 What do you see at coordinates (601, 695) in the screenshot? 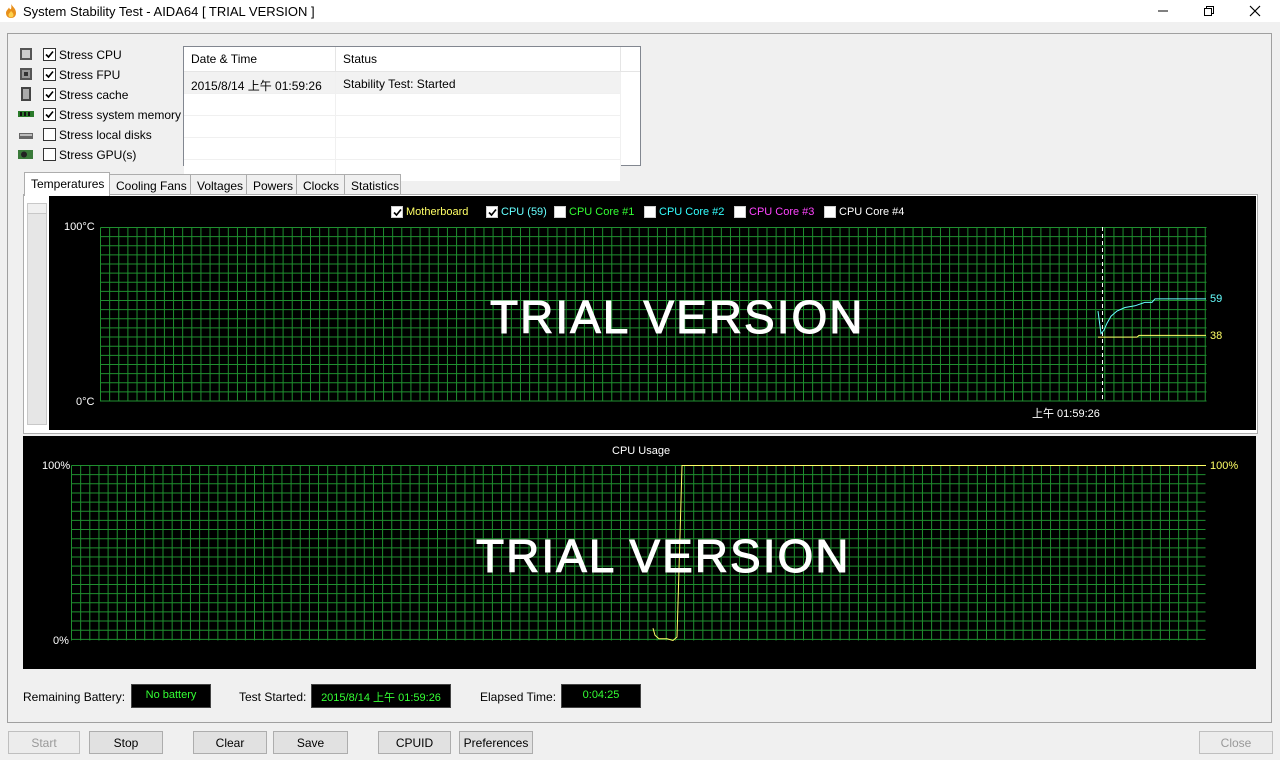
I see `elapsed-time-value: 0:04:25` at bounding box center [601, 695].